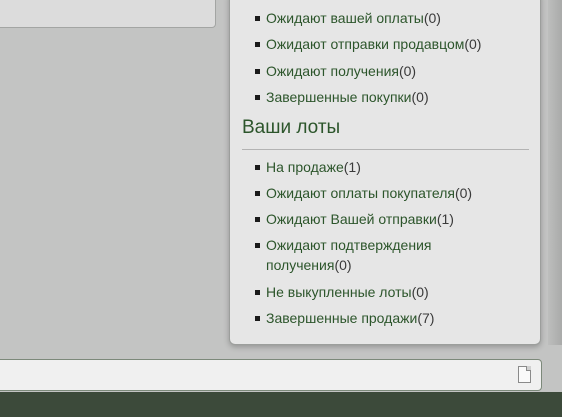 This screenshot has height=417, width=562. Describe the element at coordinates (347, 97) in the screenshot. I see `link-completed-purchases: Завершенные покупки(0)` at that location.